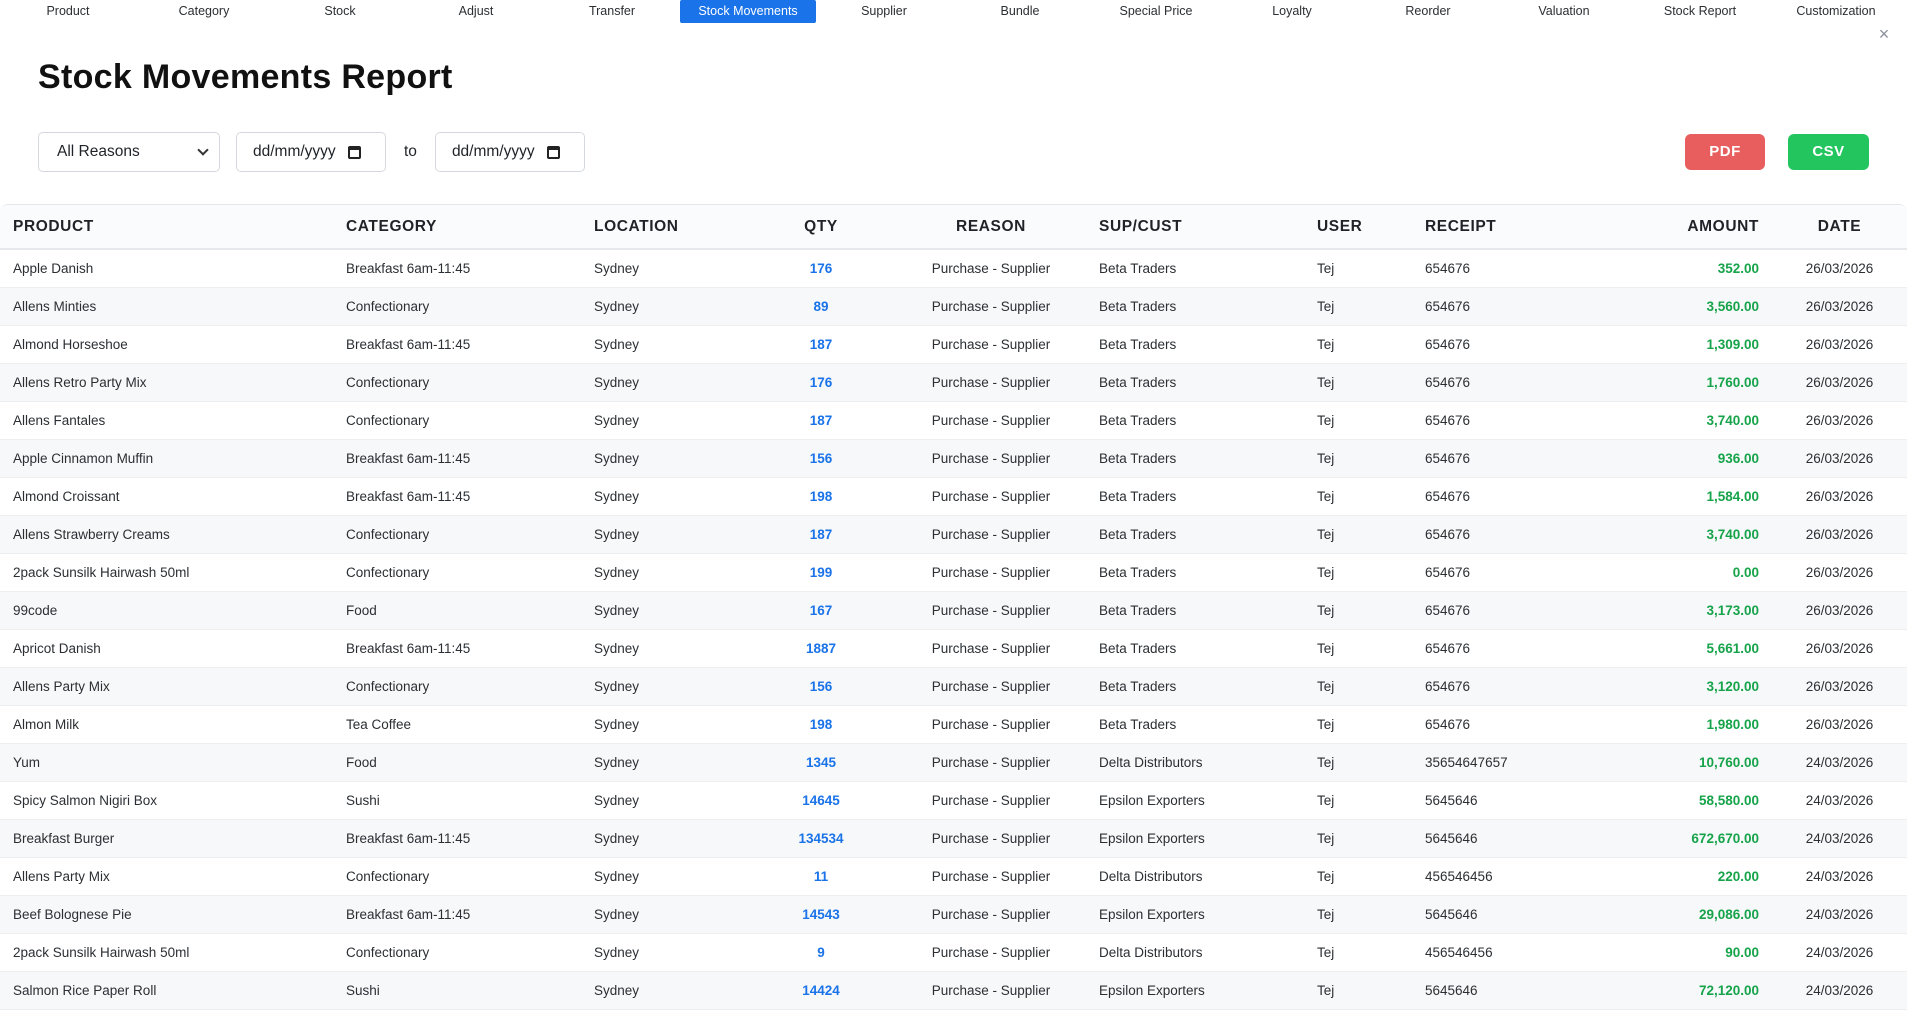 This screenshot has height=1013, width=1907. What do you see at coordinates (1358, 227) in the screenshot?
I see `header-user: USER` at bounding box center [1358, 227].